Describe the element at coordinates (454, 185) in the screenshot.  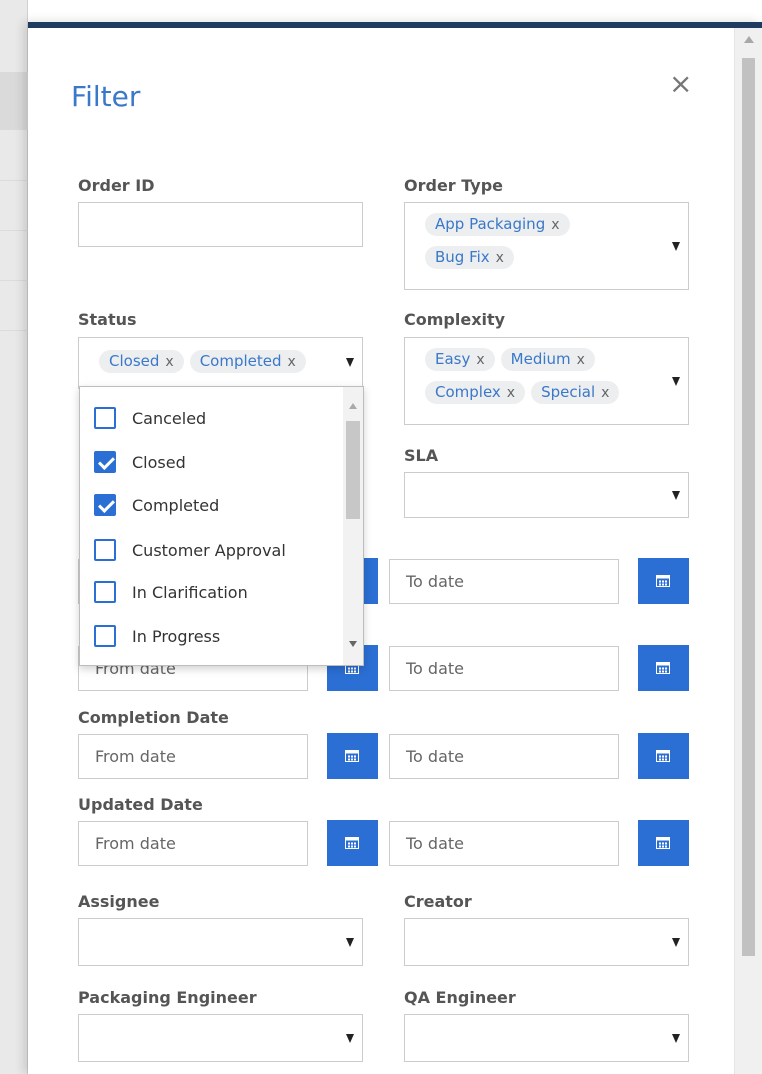
I see `order-type-label: Order Type` at that location.